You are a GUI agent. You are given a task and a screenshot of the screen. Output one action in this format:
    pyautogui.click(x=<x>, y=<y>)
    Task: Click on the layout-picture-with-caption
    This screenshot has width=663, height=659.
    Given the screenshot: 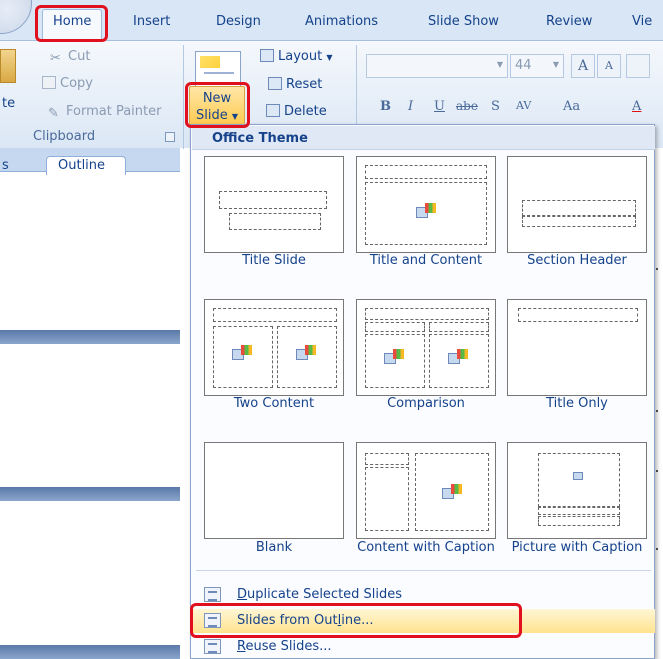 What is the action you would take?
    pyautogui.click(x=577, y=490)
    